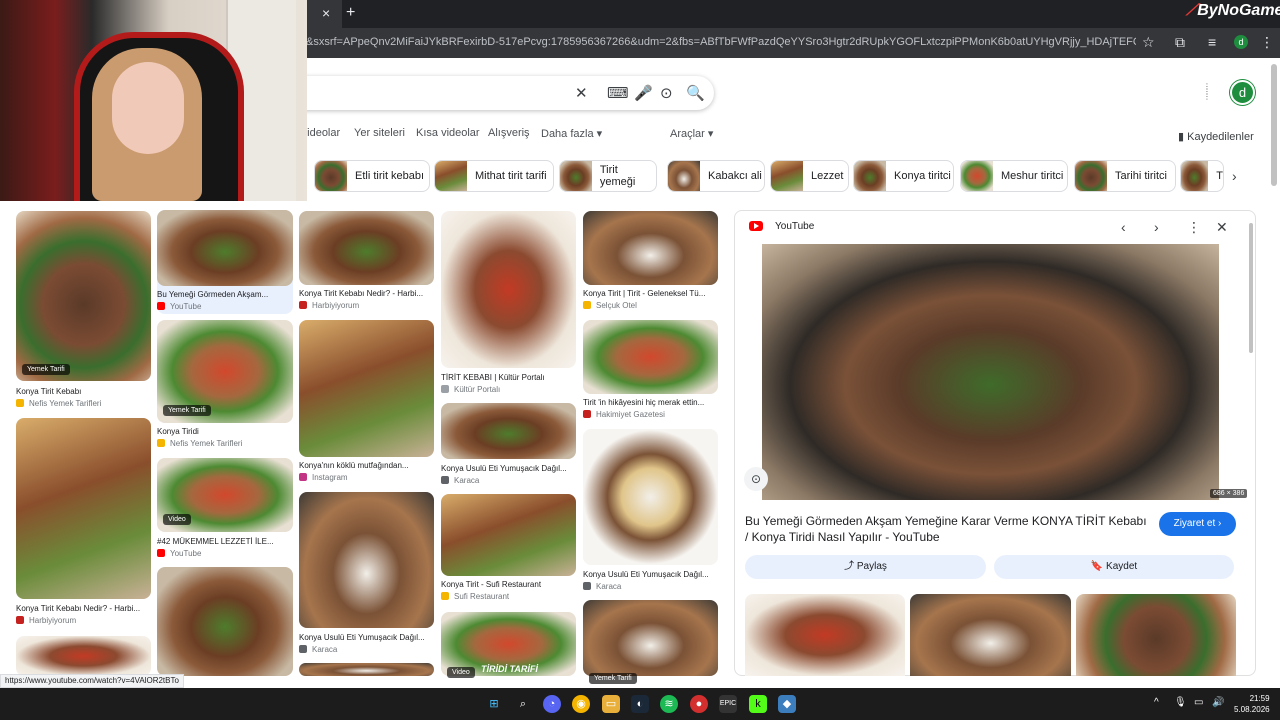 Image resolution: width=1280 pixels, height=720 pixels. I want to click on result-caption: Konya Tiridi, so click(225, 431).